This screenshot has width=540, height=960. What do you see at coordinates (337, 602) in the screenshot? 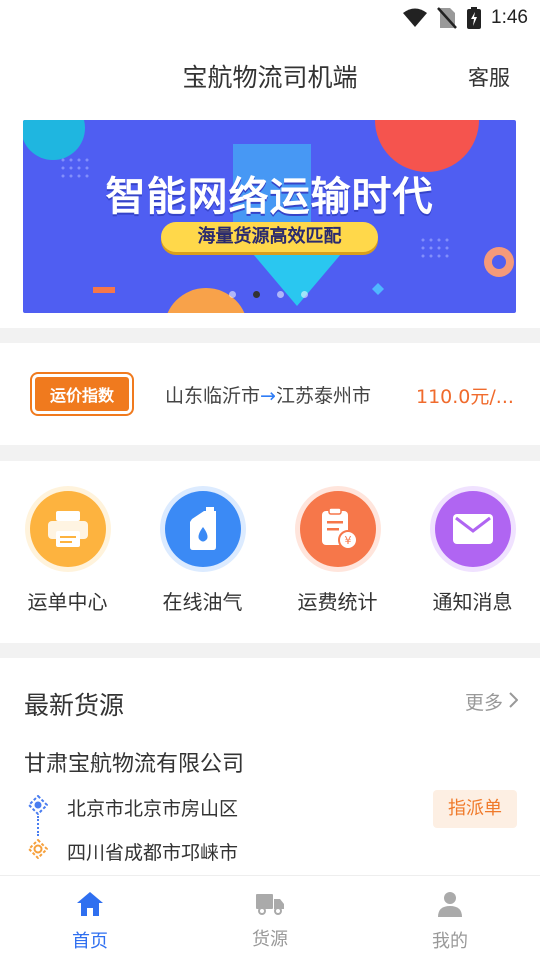
I see `menu-label: 运费统计` at bounding box center [337, 602].